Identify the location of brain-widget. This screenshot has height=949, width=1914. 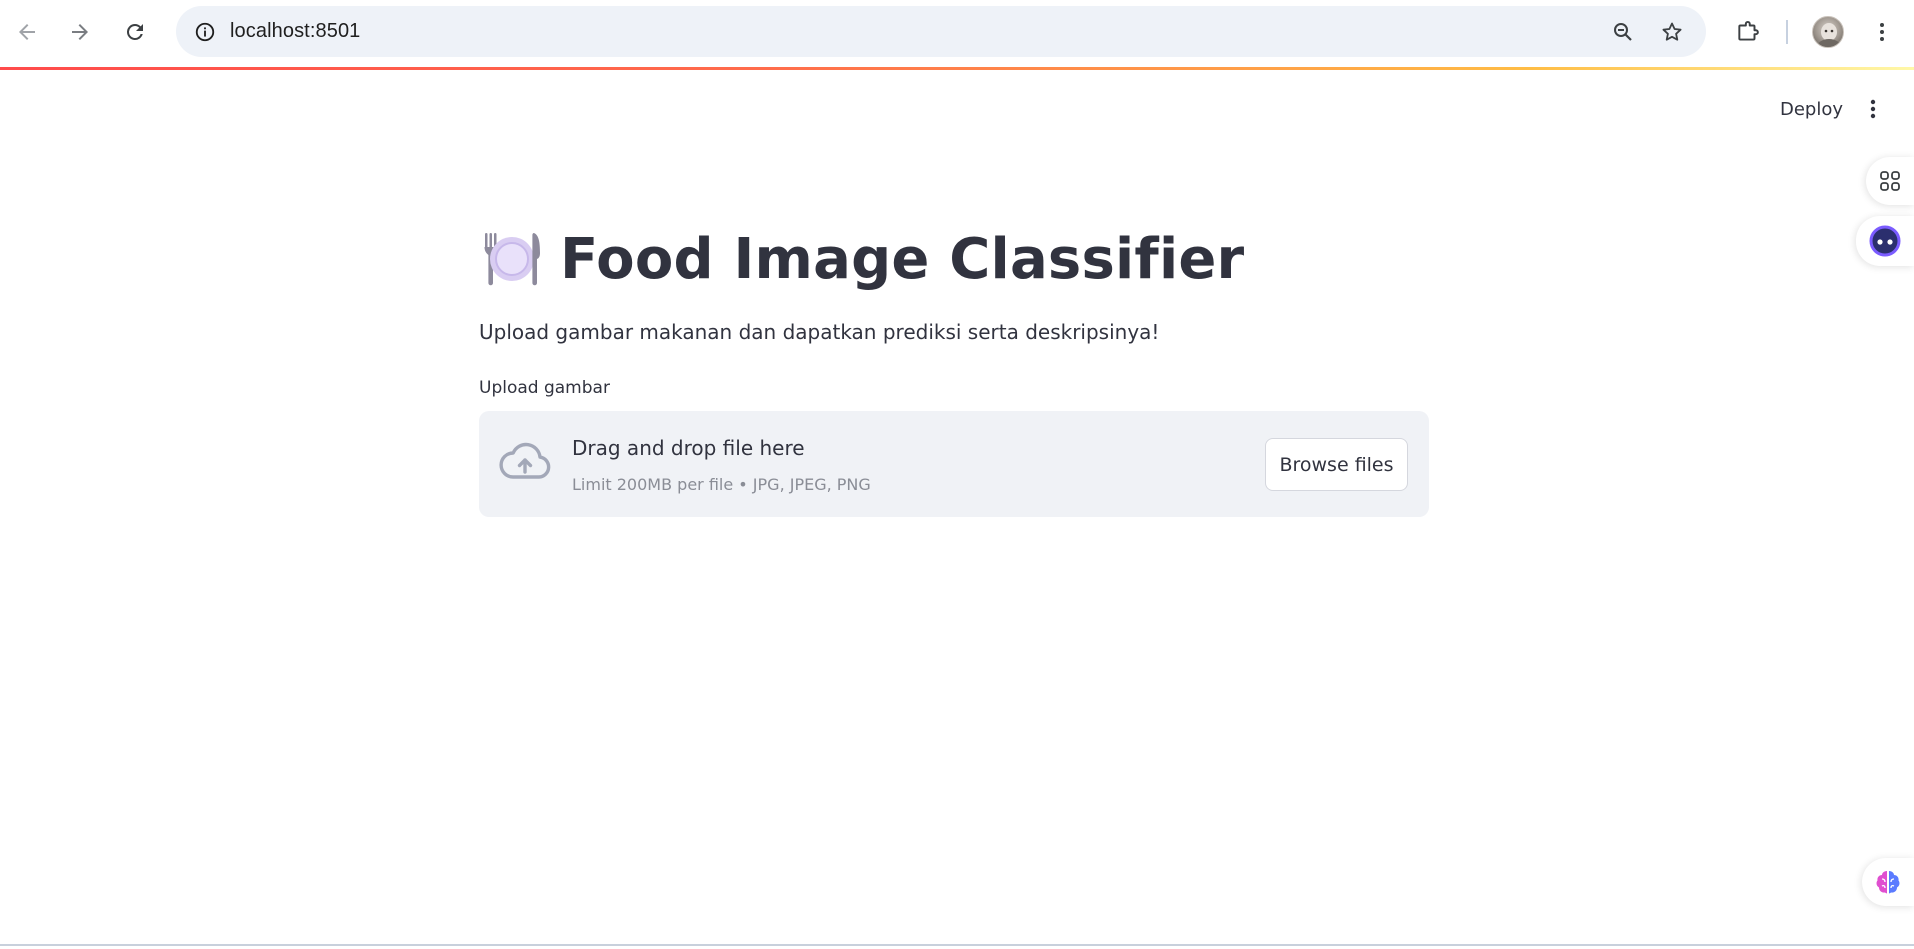
(1888, 882).